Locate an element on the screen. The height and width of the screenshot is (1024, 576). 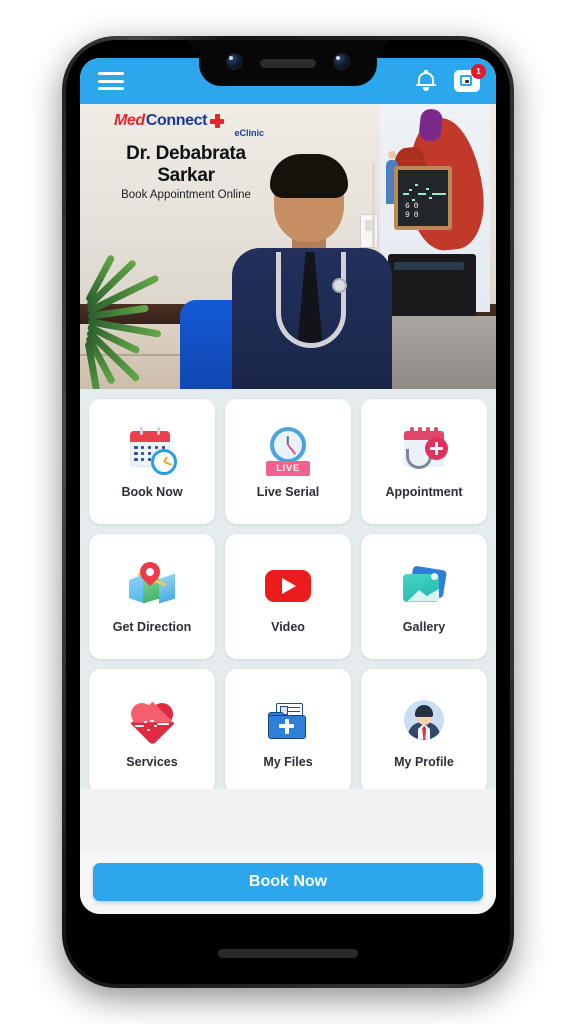
tile-my-files: My Files is located at coordinates (288, 729).